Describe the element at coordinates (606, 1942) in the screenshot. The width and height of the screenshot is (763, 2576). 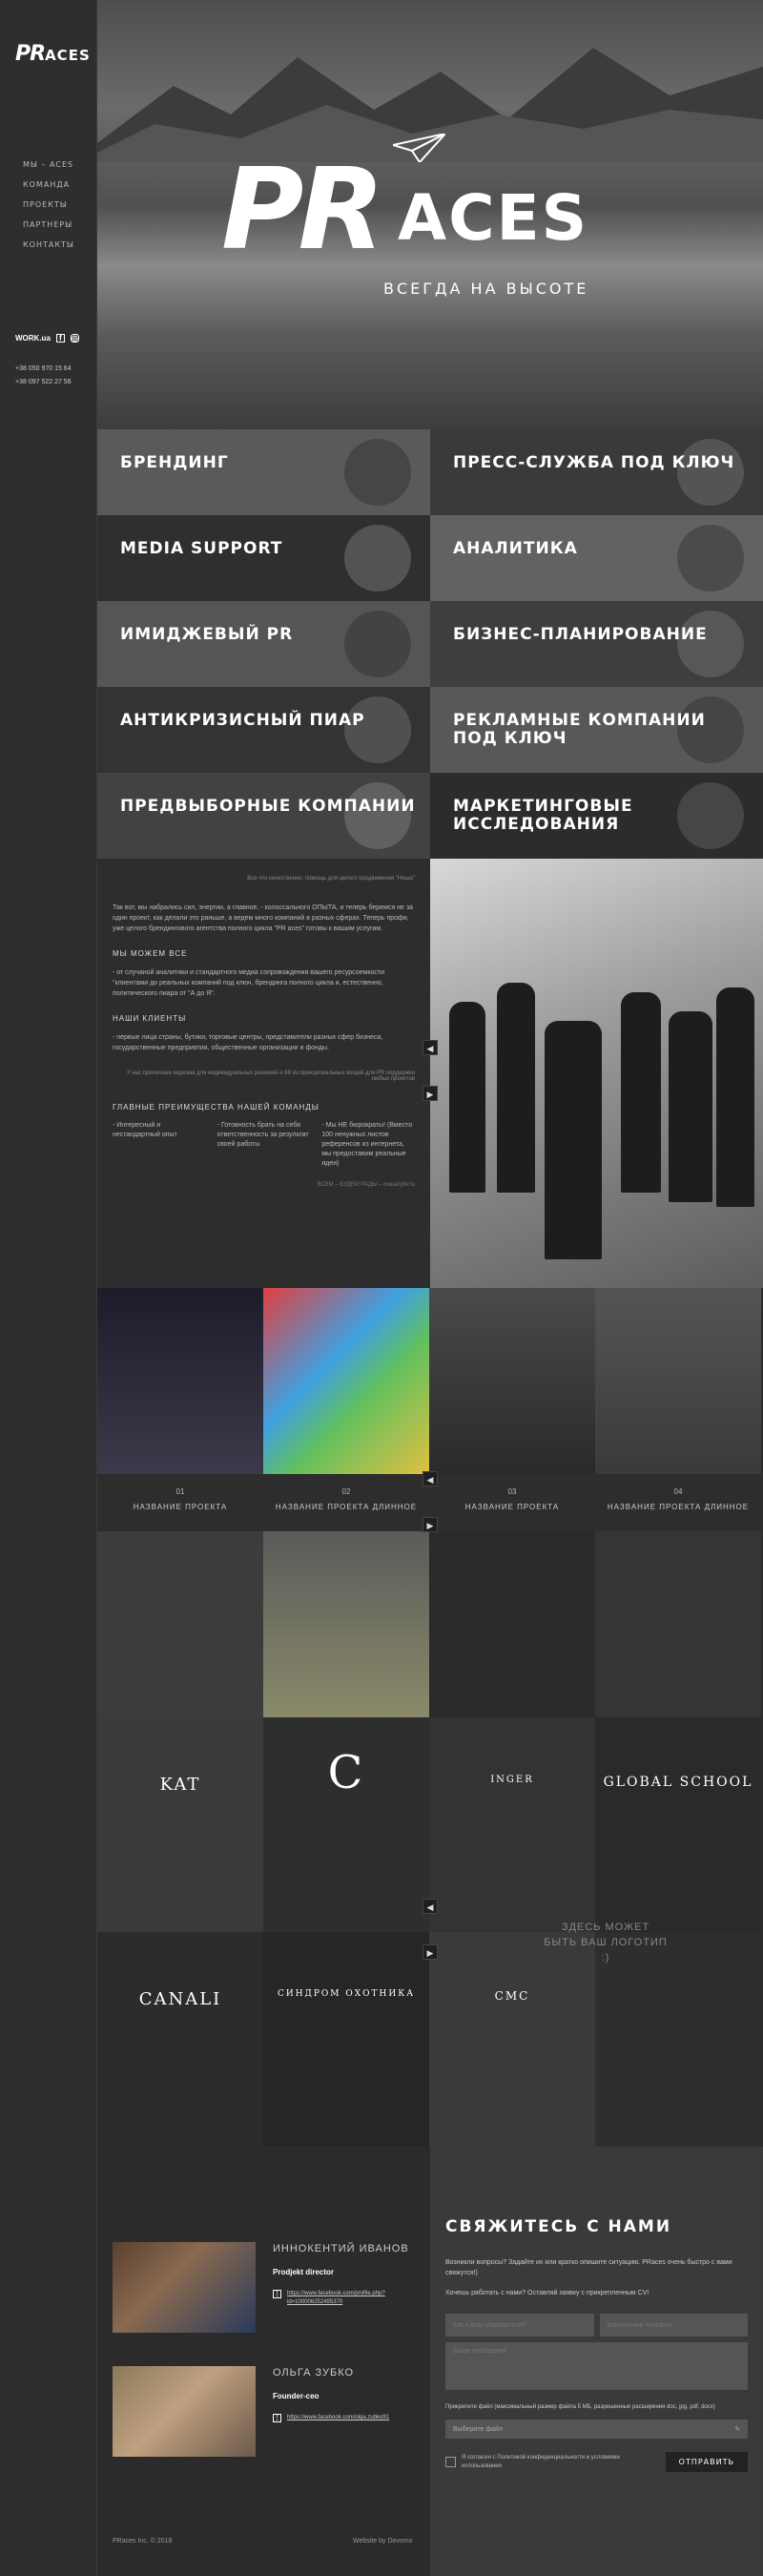
I see `logo-placeholder-text: Здесь может быть ваш логотип :)` at that location.